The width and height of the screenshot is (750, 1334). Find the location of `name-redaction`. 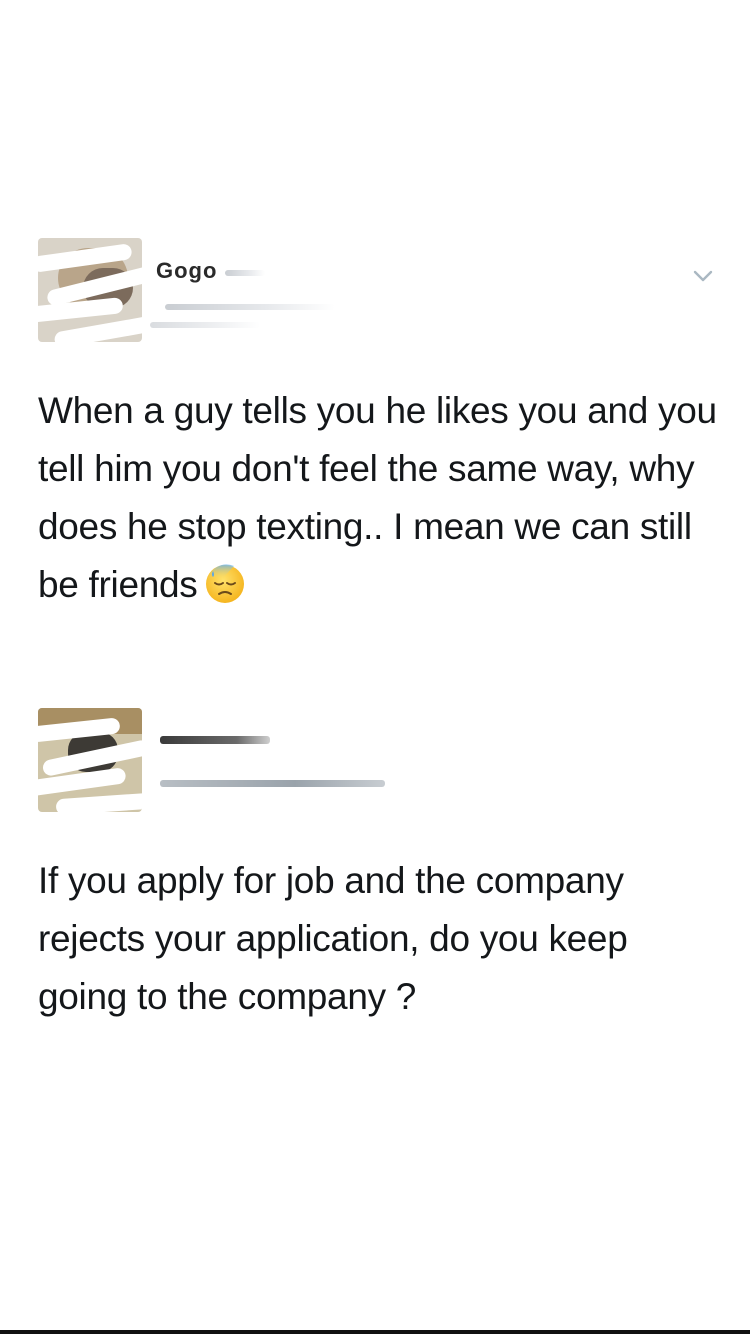

name-redaction is located at coordinates (215, 740).